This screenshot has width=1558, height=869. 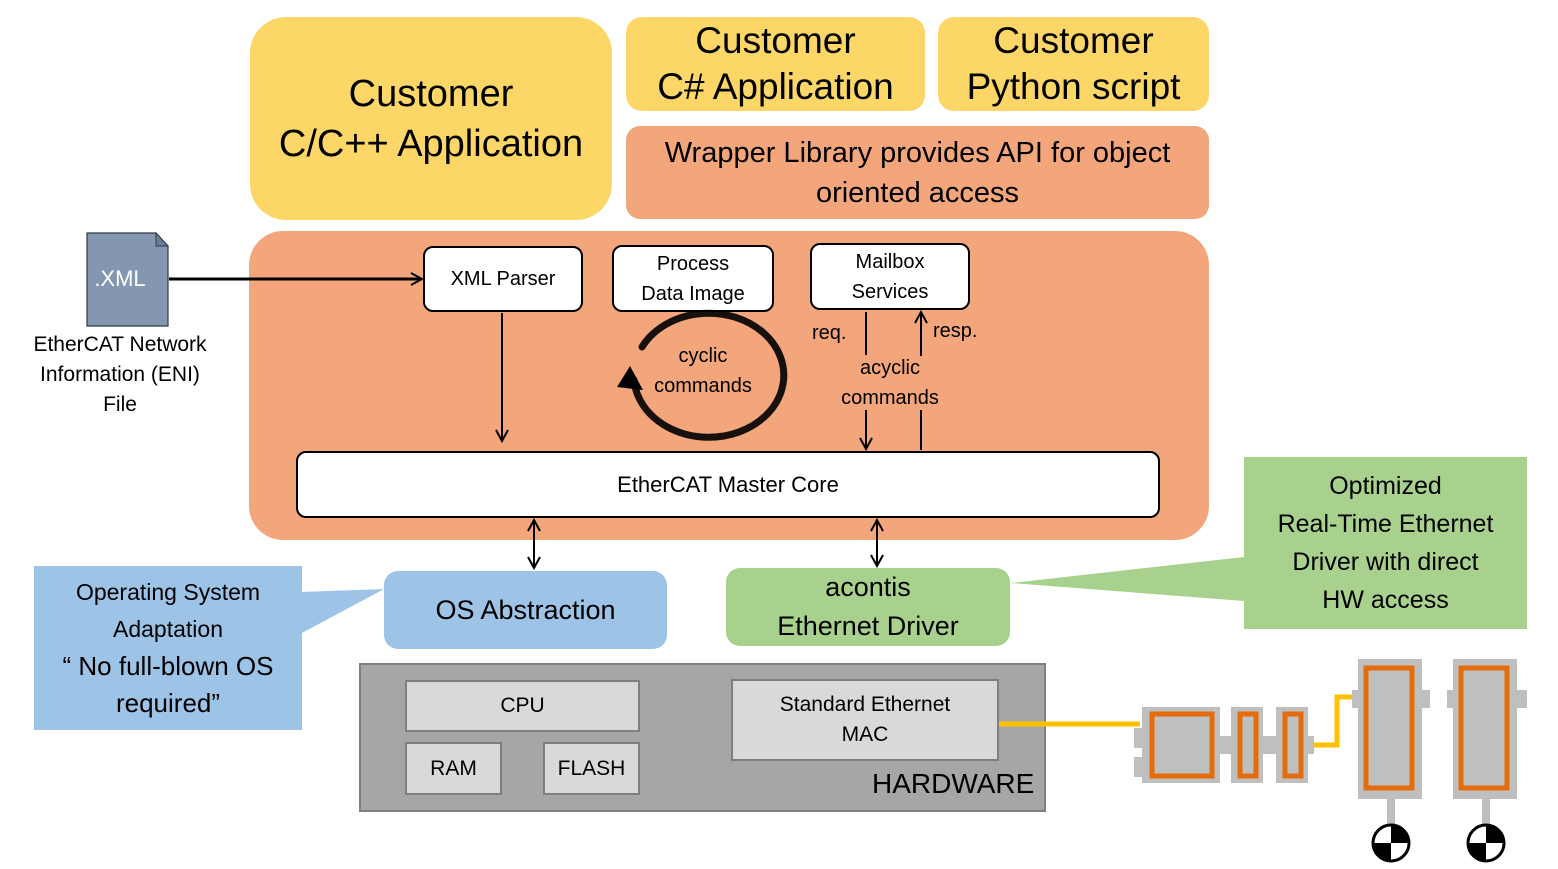 I want to click on driver-callout-line1: Optimized, so click(x=1385, y=486).